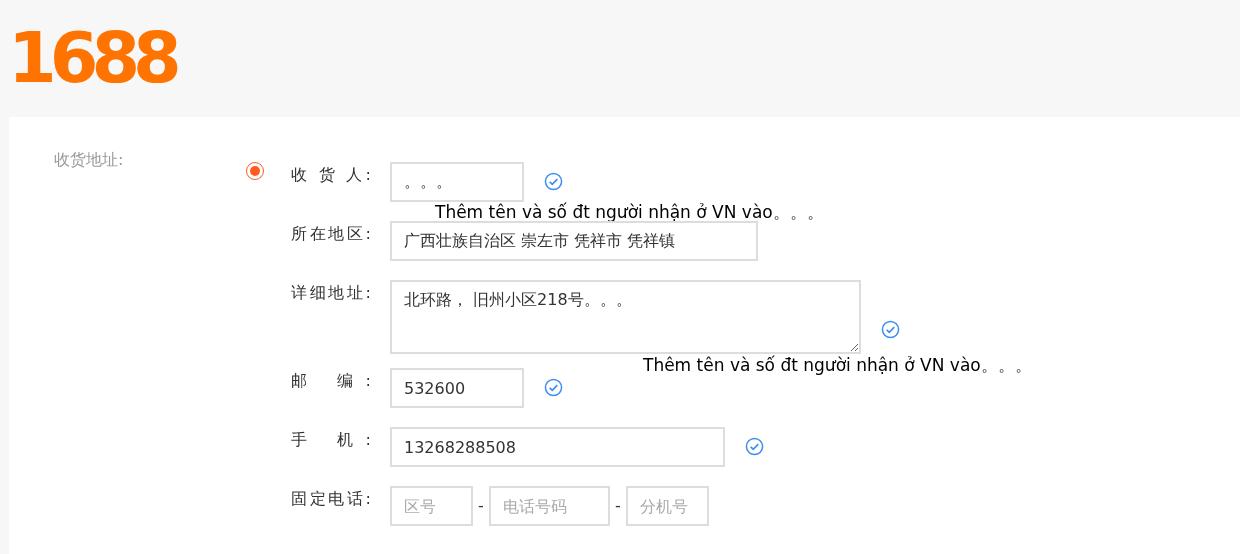  I want to click on section-label: 收货地址:, so click(89, 160).